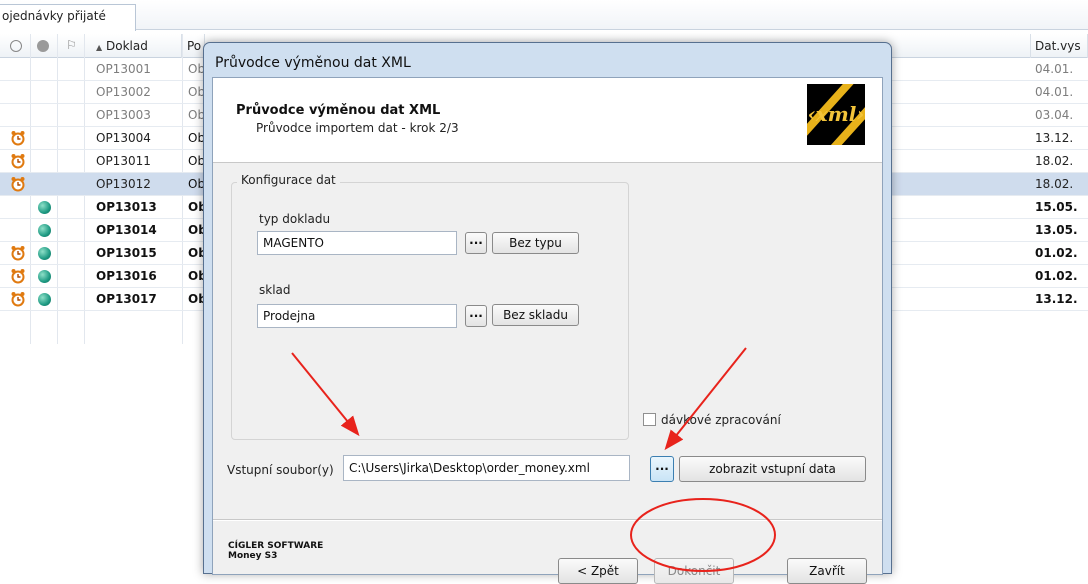 The width and height of the screenshot is (1088, 584). What do you see at coordinates (71, 45) in the screenshot?
I see `flag-column-icon: ⚐` at bounding box center [71, 45].